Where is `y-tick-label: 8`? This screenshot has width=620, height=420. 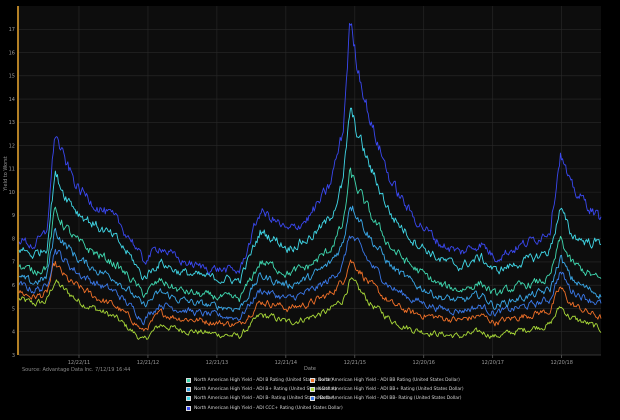
y-tick-label: 8 is located at coordinates (13, 239).